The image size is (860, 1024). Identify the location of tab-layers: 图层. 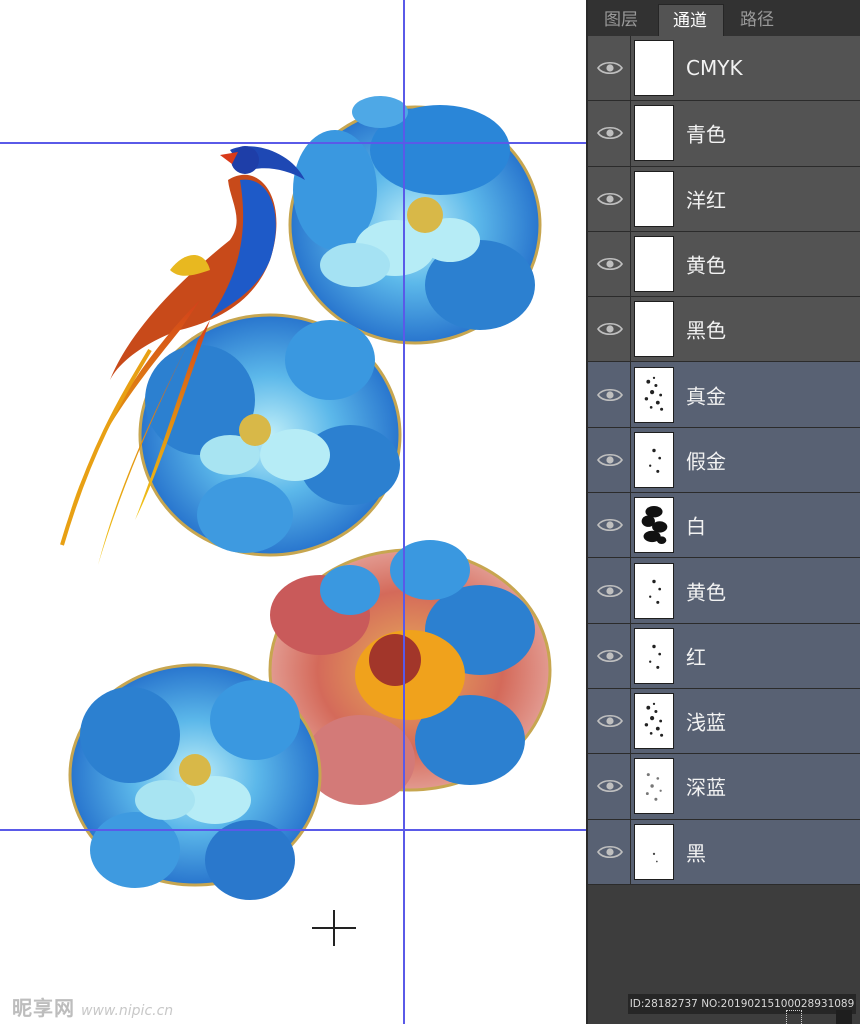
(623, 20).